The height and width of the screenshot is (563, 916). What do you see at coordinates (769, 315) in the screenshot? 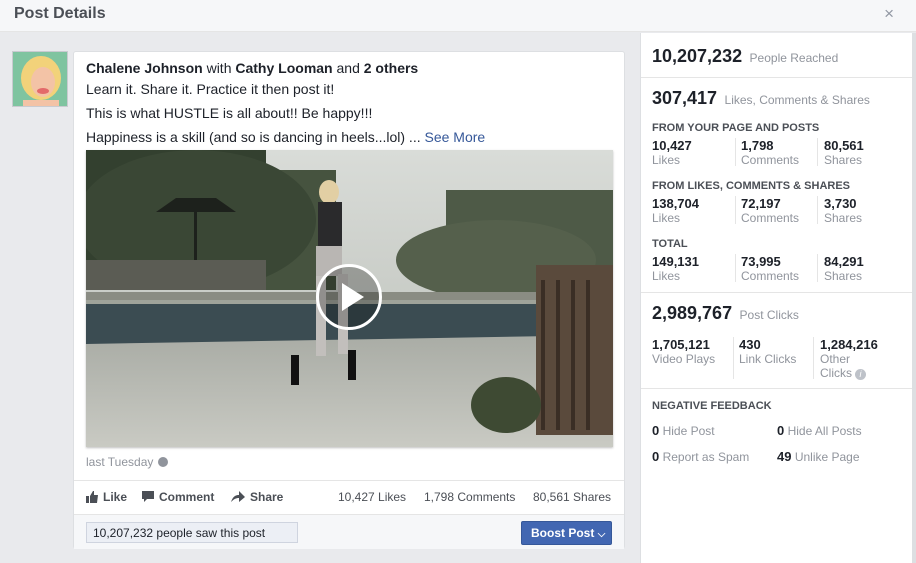
I see `post-clicks-label: Post Clicks` at bounding box center [769, 315].